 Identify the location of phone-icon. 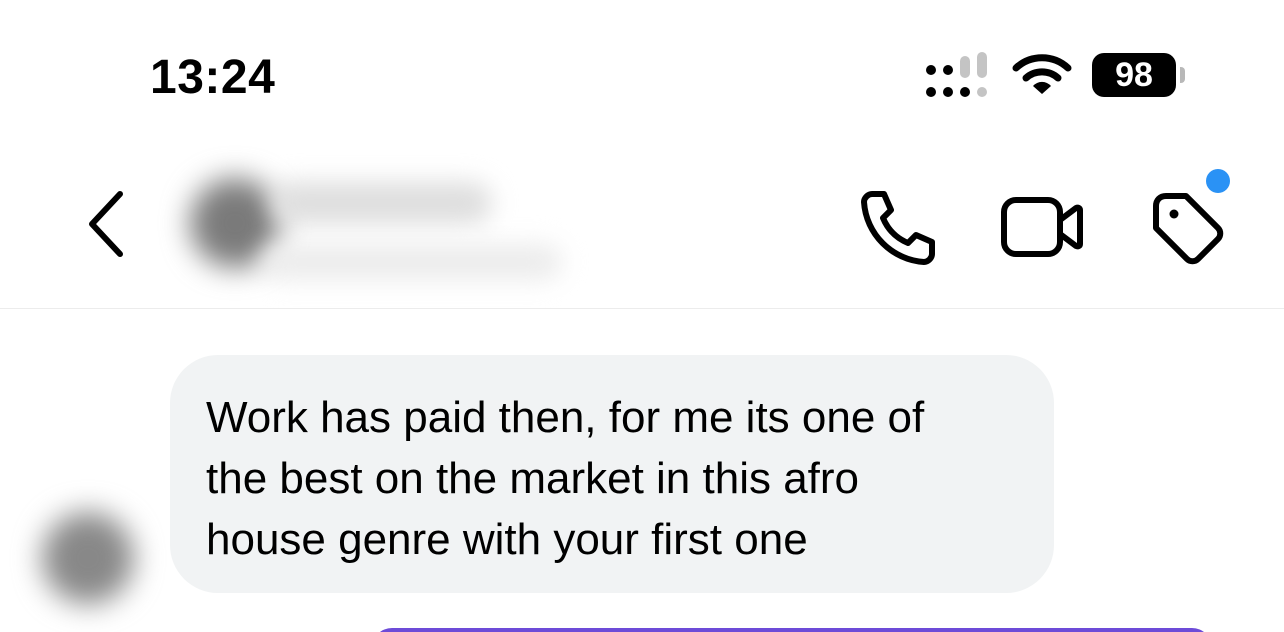
(897, 227).